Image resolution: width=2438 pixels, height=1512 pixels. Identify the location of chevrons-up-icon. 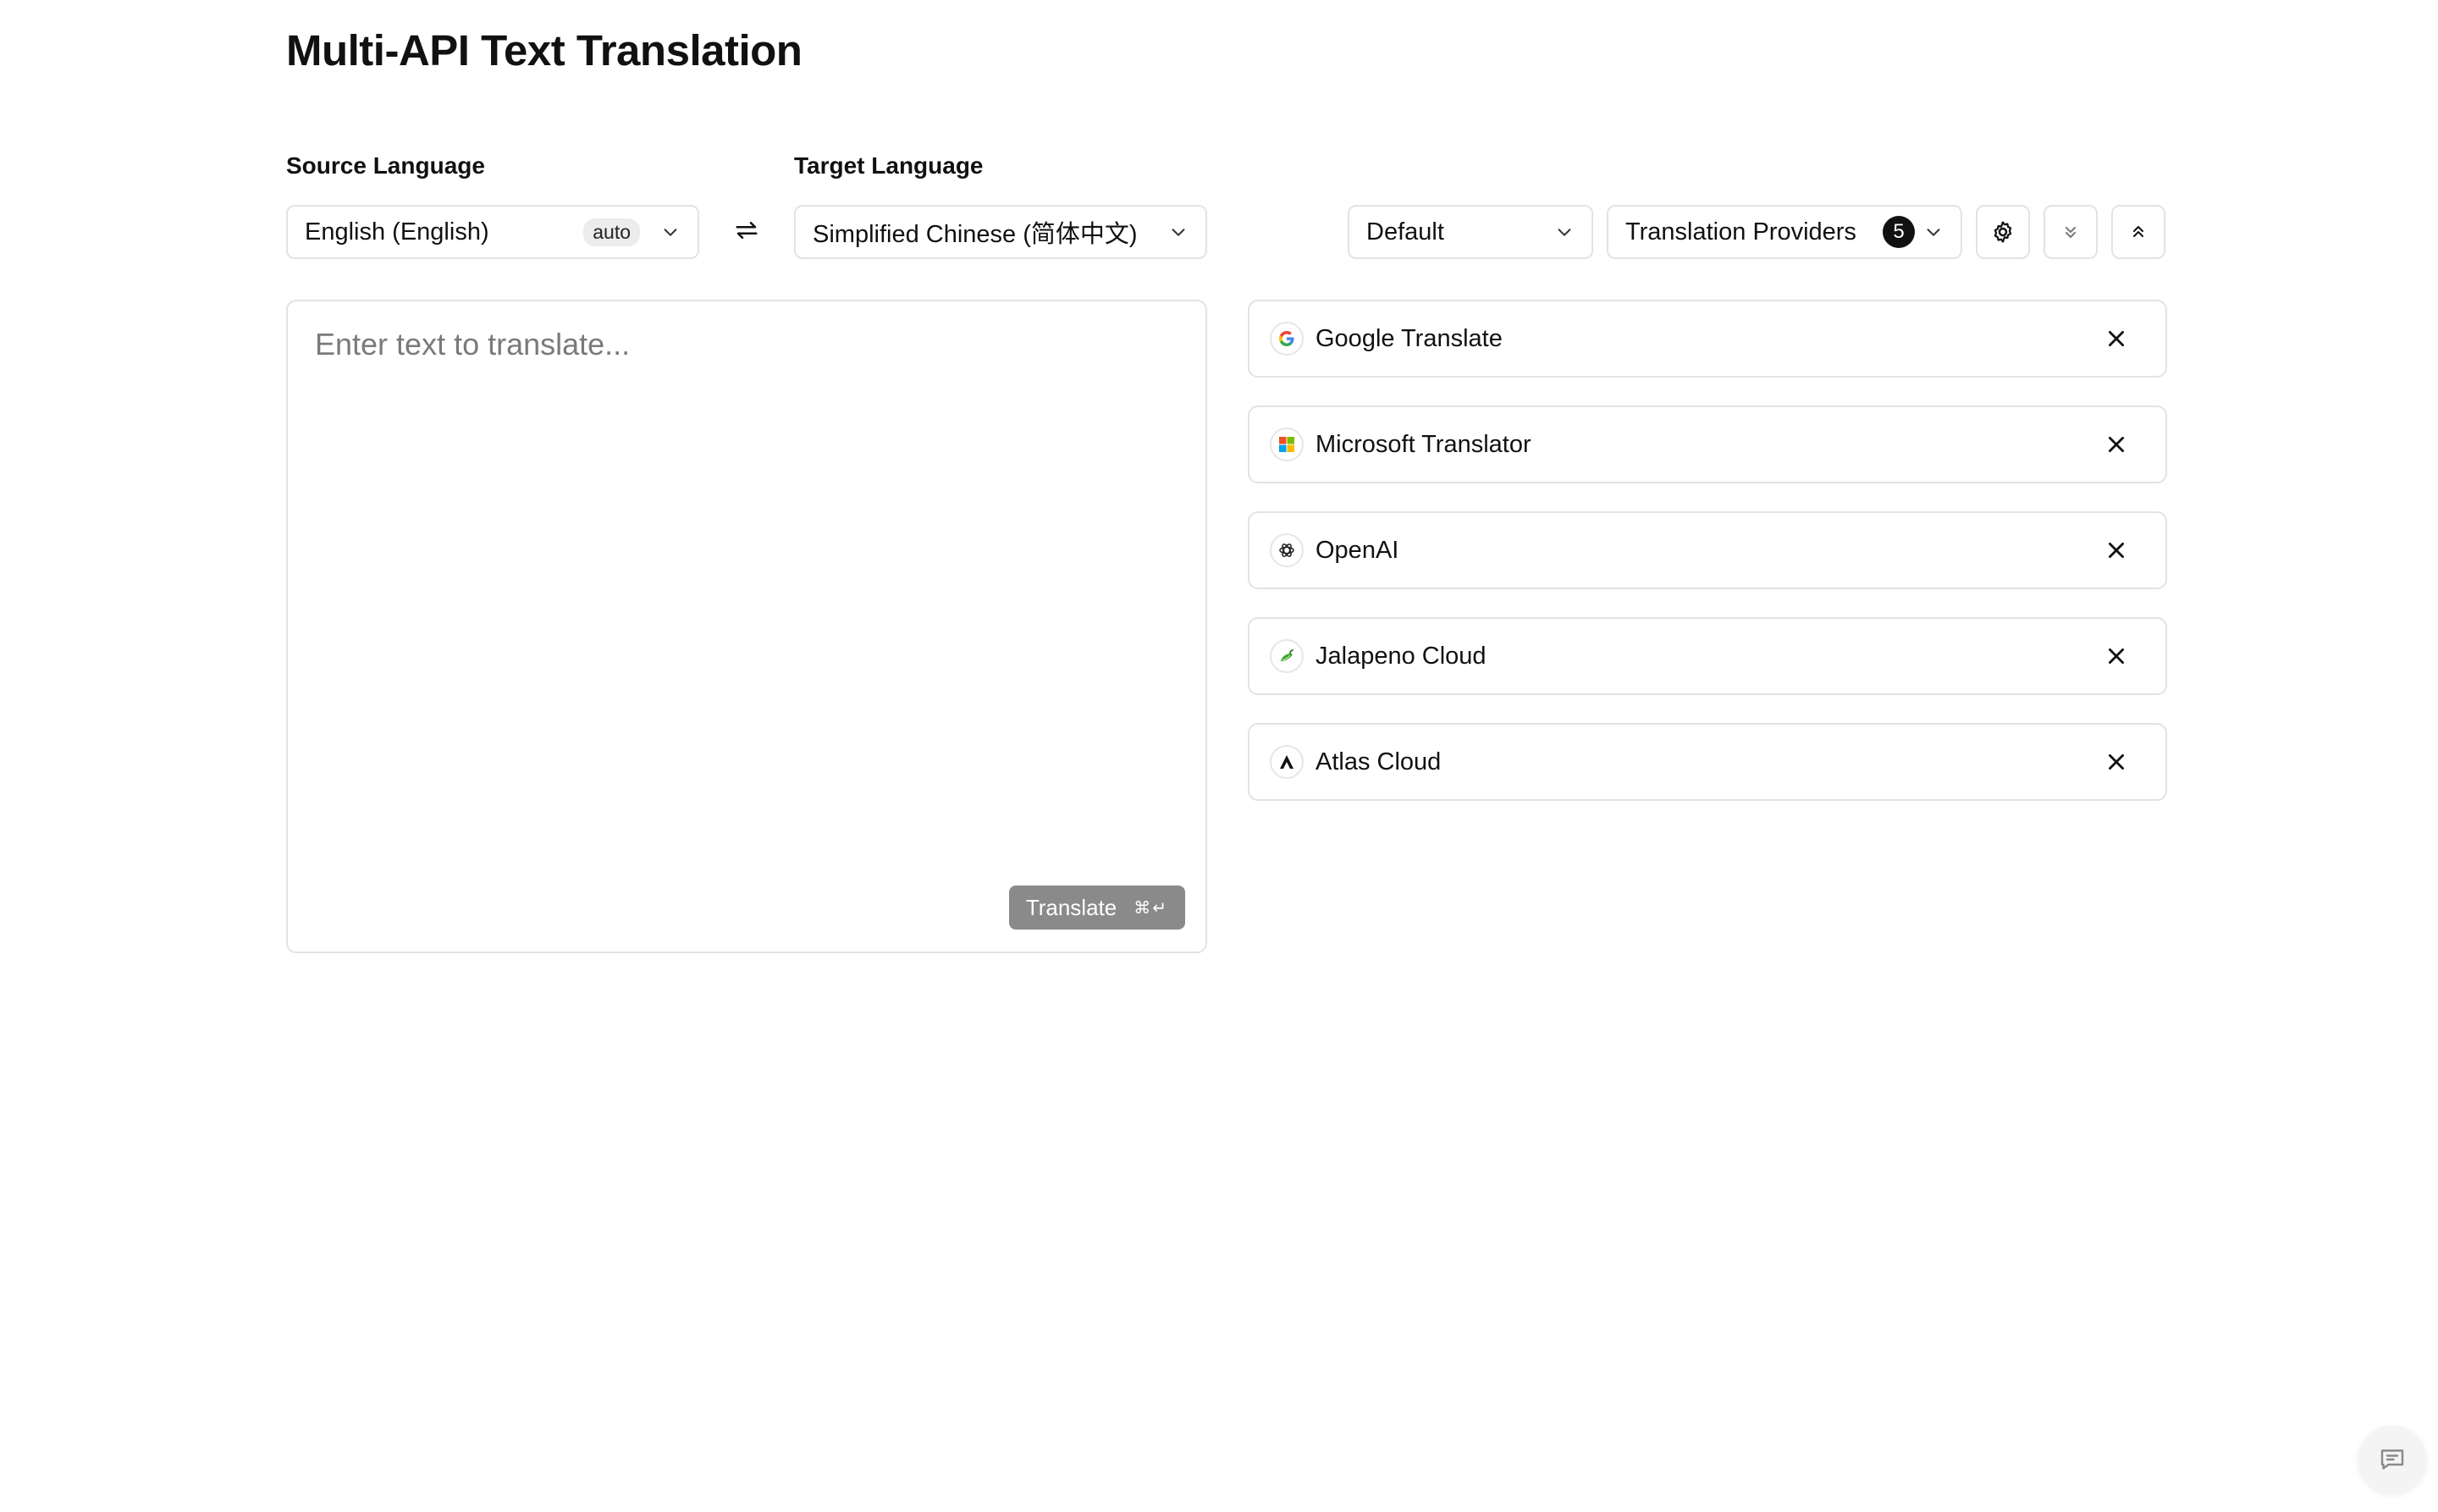
(2138, 231).